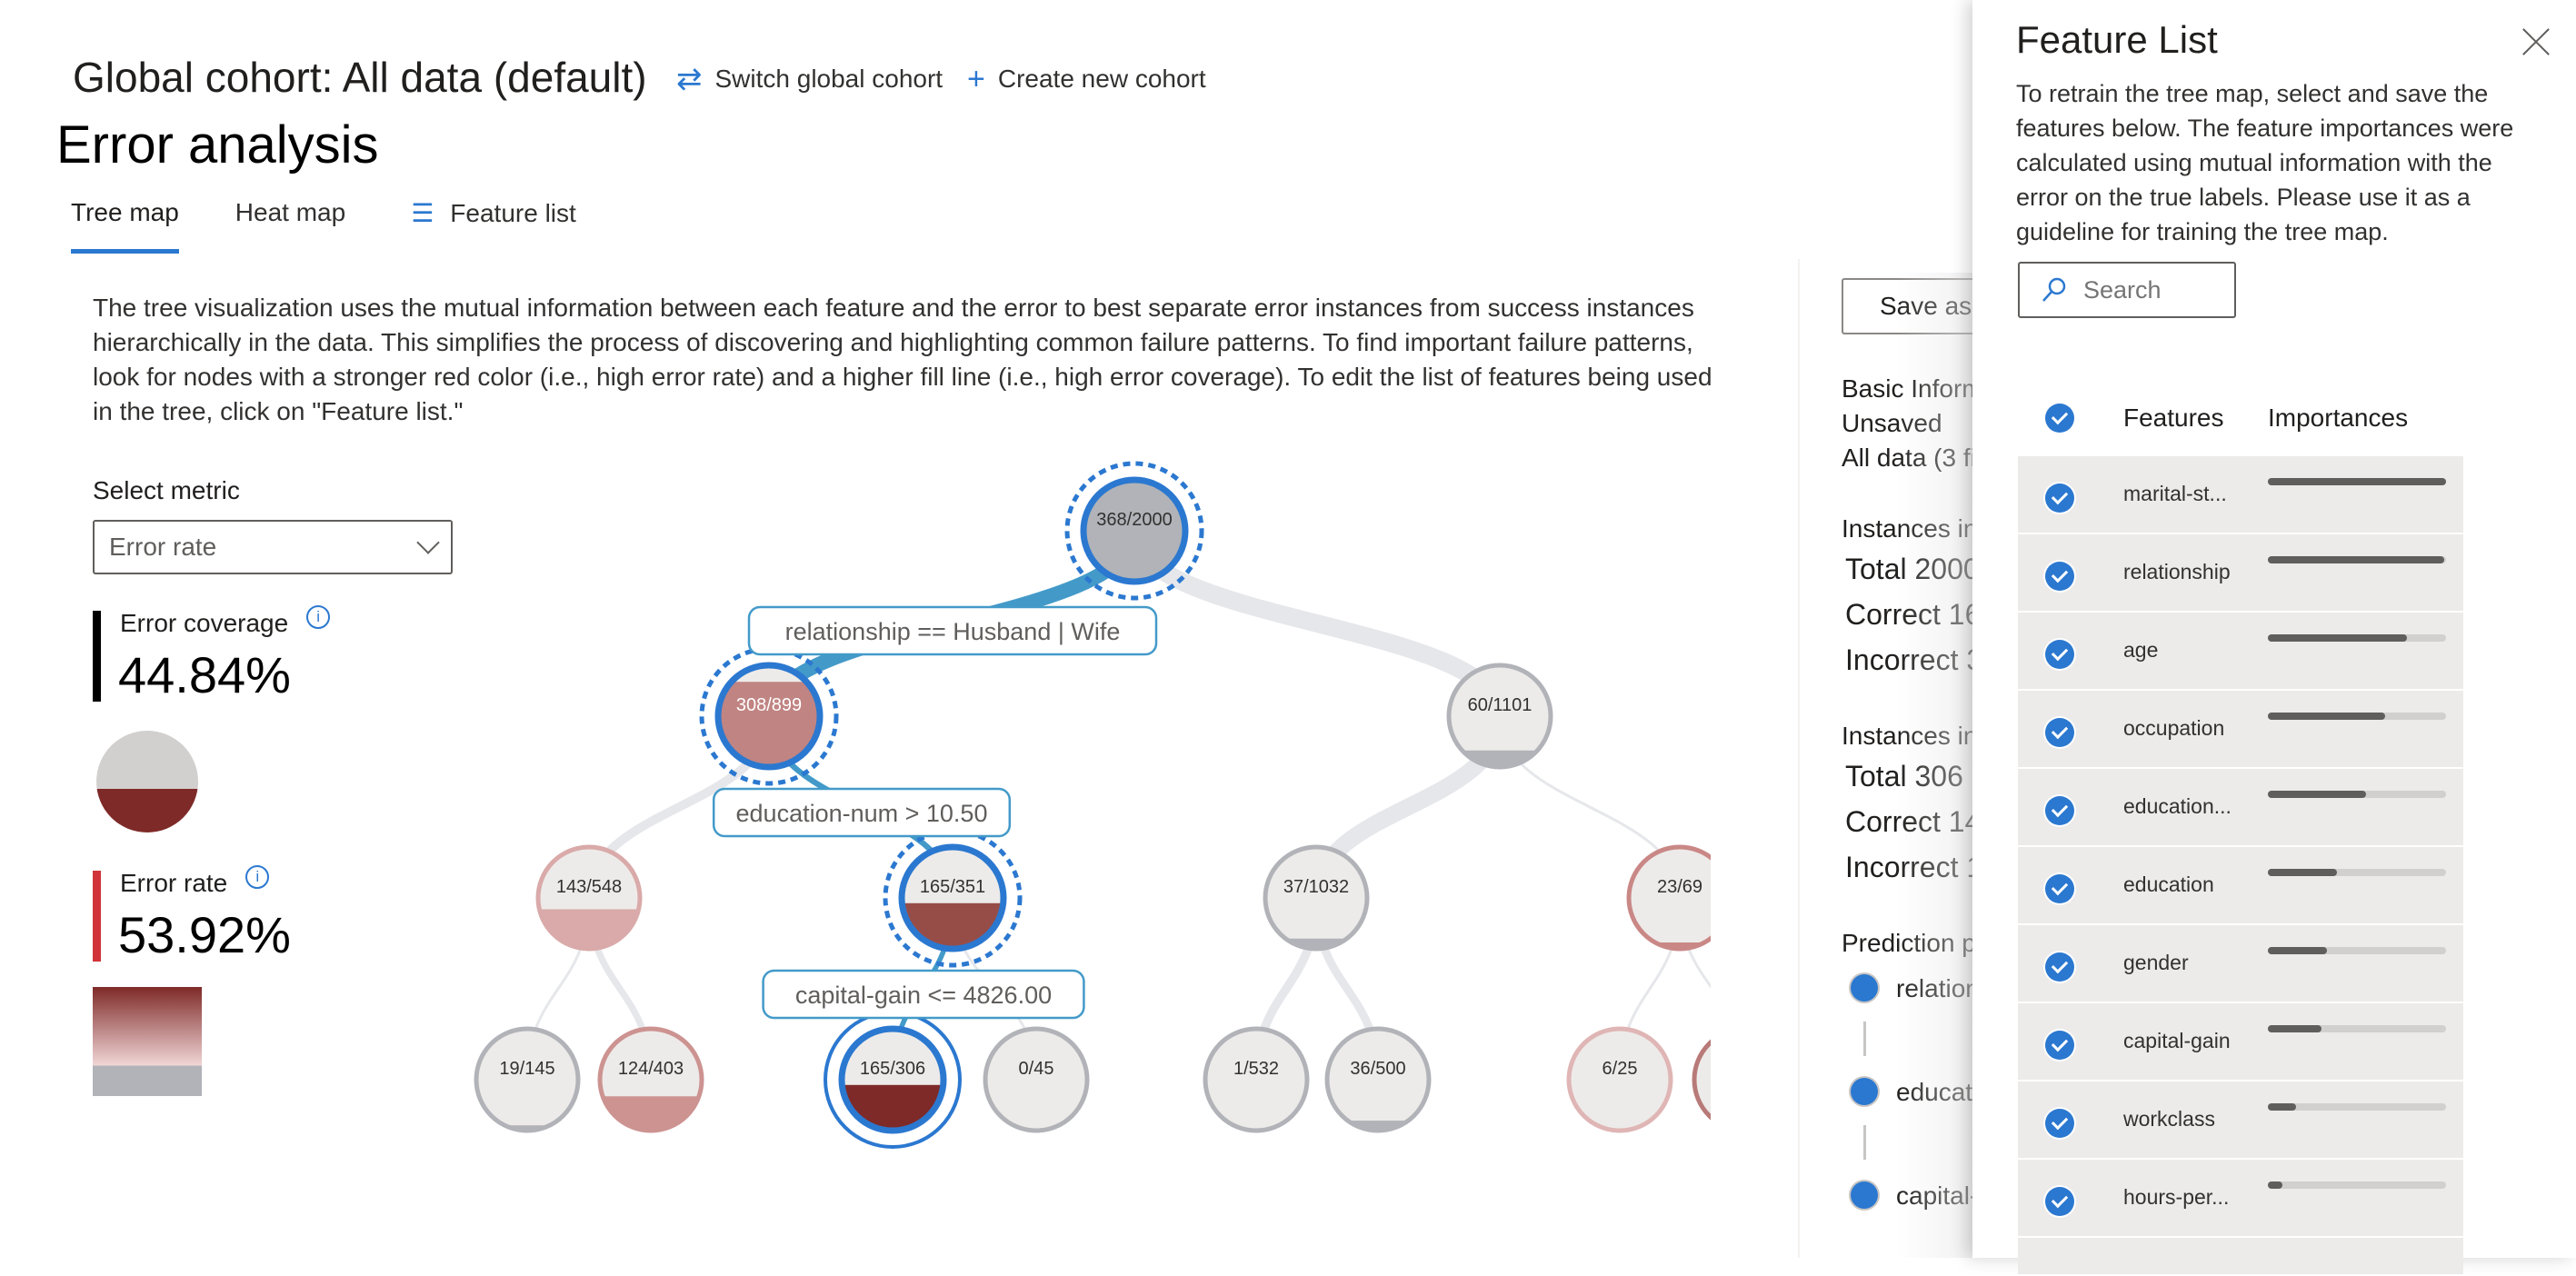 The height and width of the screenshot is (1276, 2576). I want to click on close-icon, so click(2536, 41).